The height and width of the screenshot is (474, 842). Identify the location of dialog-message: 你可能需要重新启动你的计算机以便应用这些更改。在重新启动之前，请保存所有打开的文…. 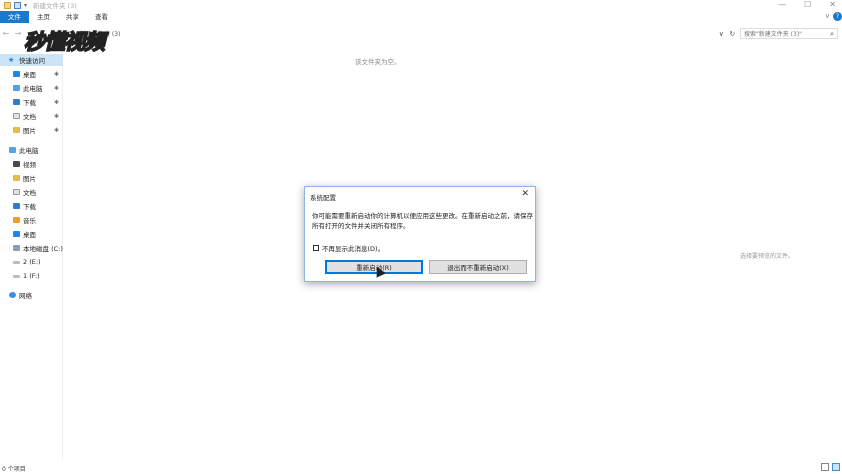
(422, 221).